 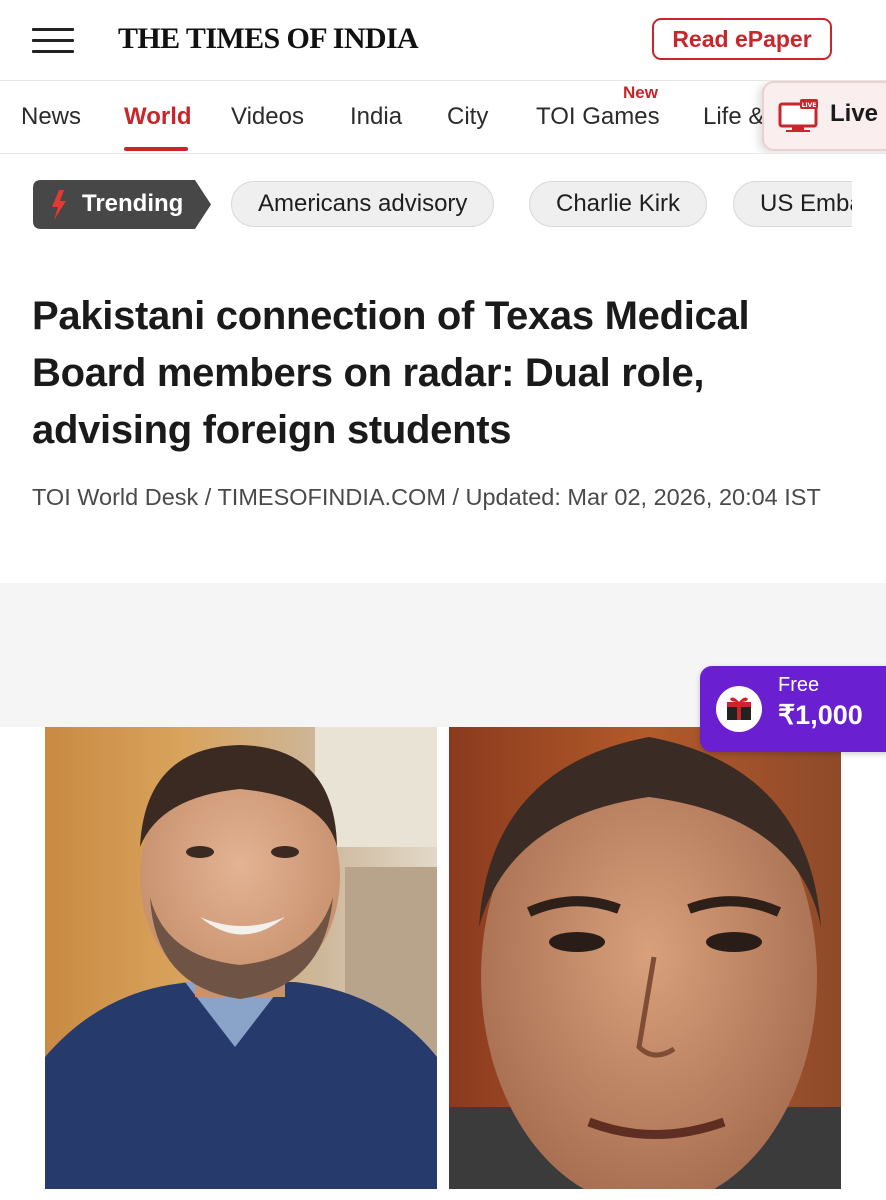 I want to click on nav-item-world: World, so click(x=158, y=117).